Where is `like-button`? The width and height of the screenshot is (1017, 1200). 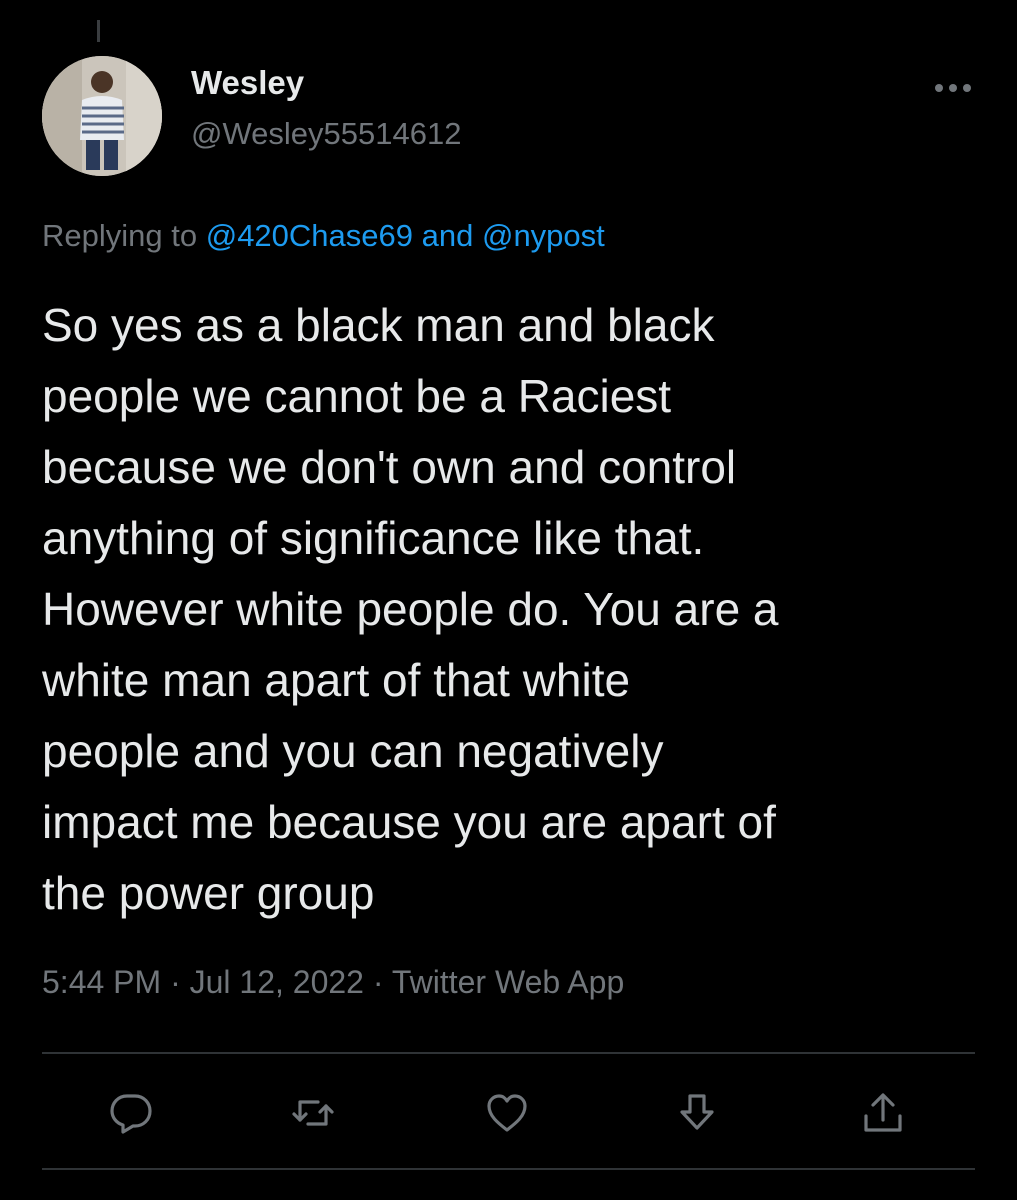 like-button is located at coordinates (507, 1113).